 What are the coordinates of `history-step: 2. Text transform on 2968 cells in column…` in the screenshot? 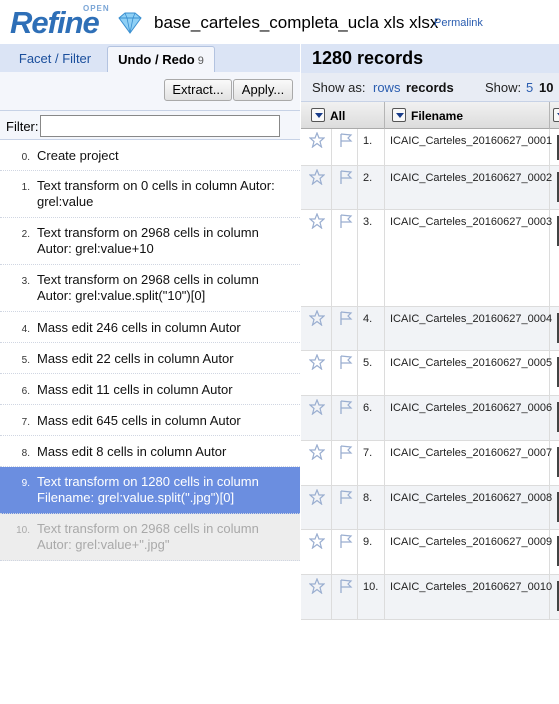 It's located at (150, 241).